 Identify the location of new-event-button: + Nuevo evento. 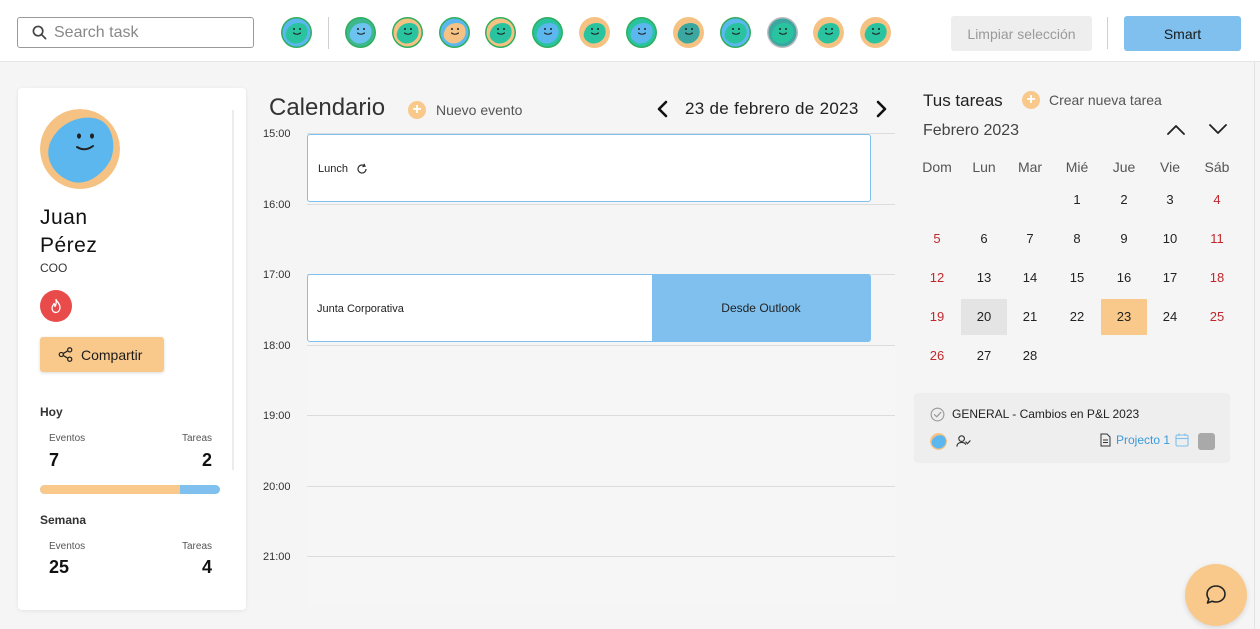
(465, 110).